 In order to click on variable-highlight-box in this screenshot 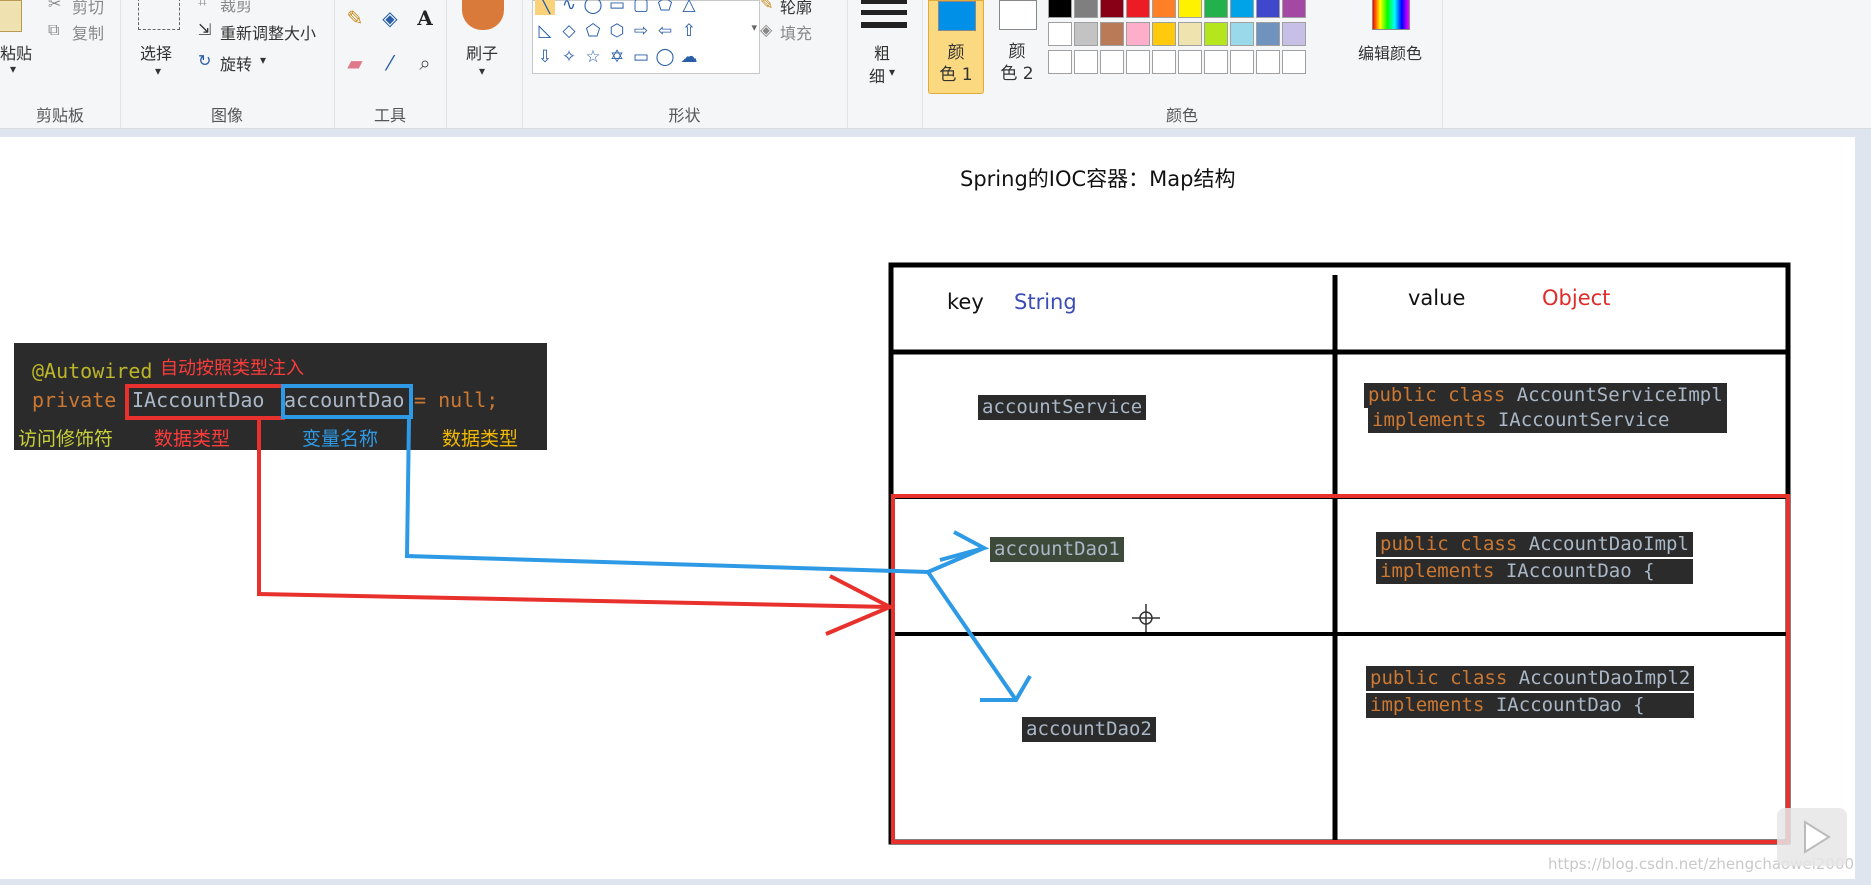, I will do `click(347, 401)`.